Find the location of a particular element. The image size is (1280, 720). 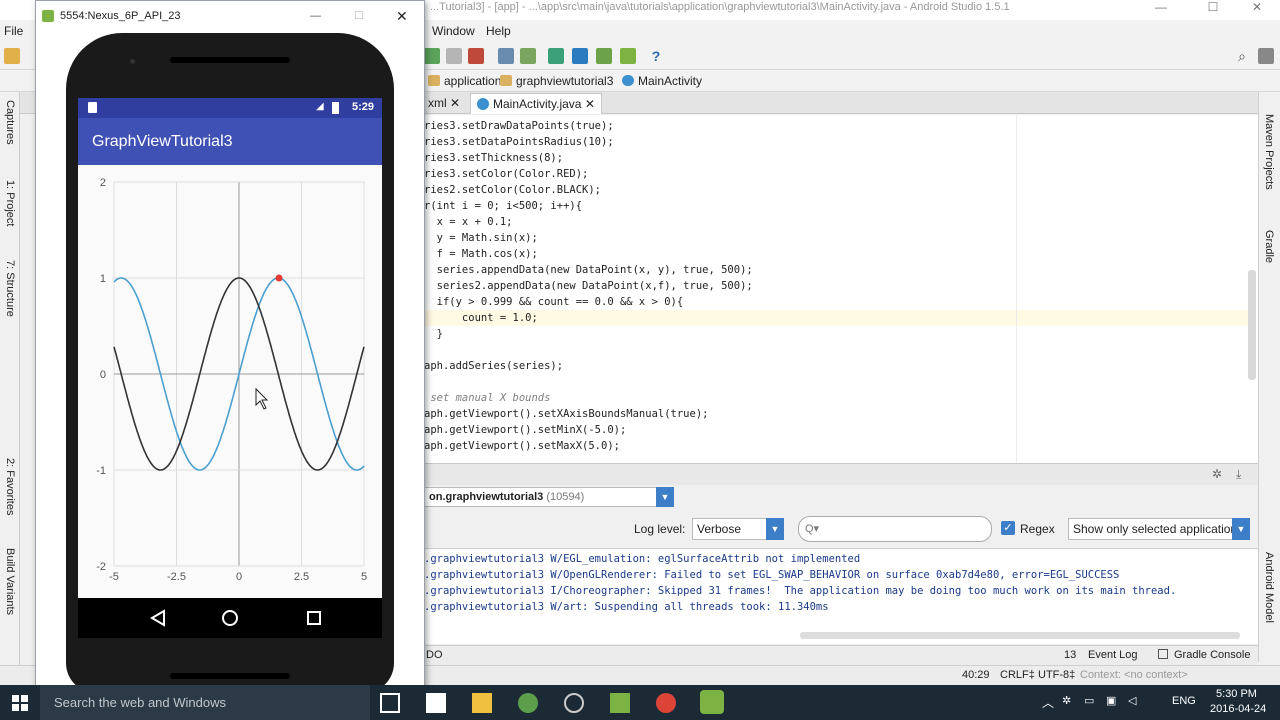

clock-time: 5:30 PM is located at coordinates (1236, 694).